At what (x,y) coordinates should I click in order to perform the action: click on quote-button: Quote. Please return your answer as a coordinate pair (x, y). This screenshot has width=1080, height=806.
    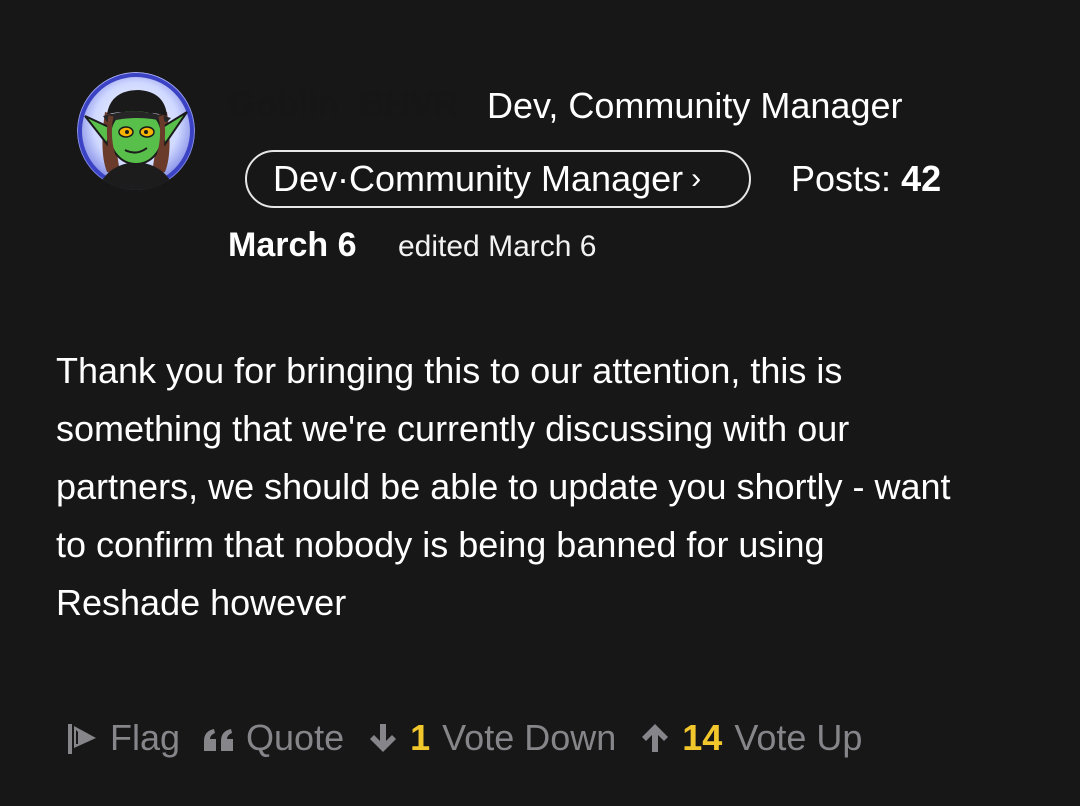
    Looking at the image, I should click on (273, 738).